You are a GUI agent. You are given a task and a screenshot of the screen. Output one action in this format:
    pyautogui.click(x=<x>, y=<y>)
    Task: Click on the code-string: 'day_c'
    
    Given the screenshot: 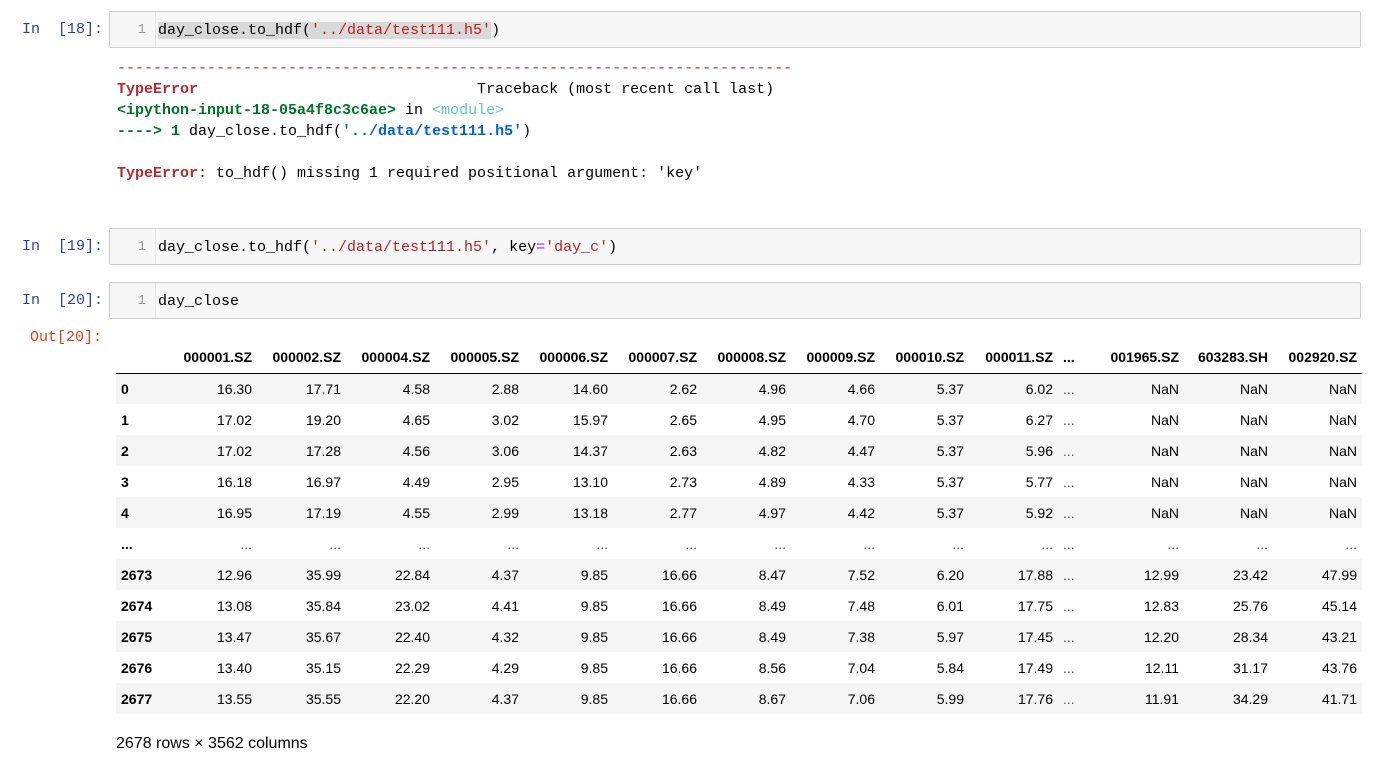 What is the action you would take?
    pyautogui.click(x=577, y=247)
    